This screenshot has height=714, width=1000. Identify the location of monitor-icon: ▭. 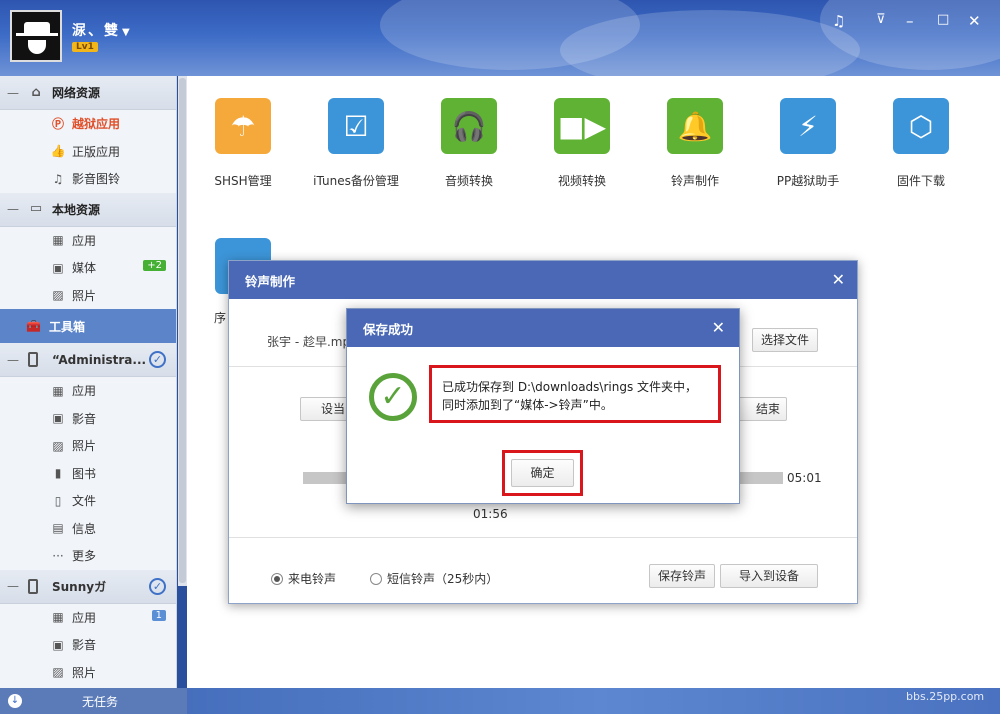
(36, 208).